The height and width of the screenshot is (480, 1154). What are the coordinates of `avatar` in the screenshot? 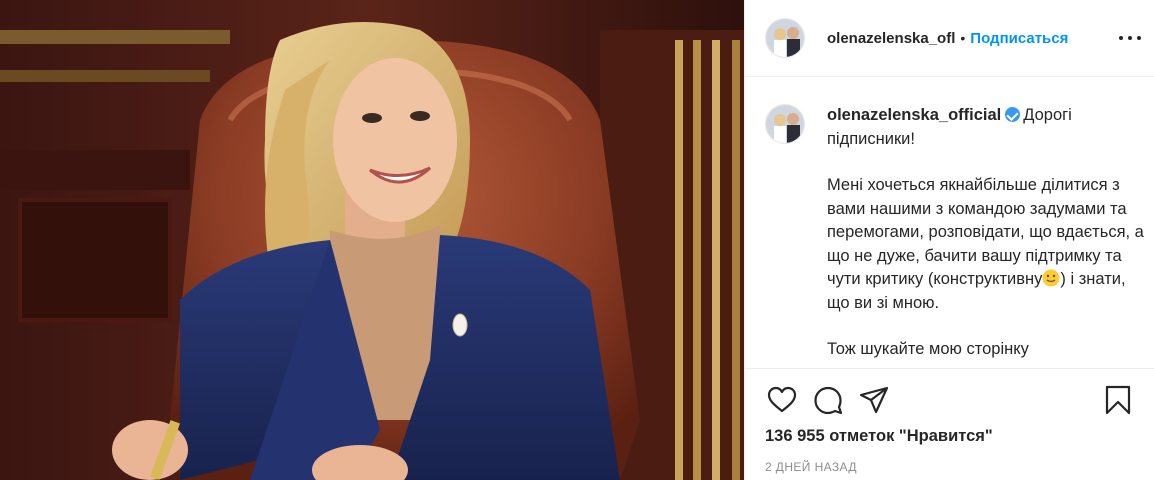 It's located at (785, 38).